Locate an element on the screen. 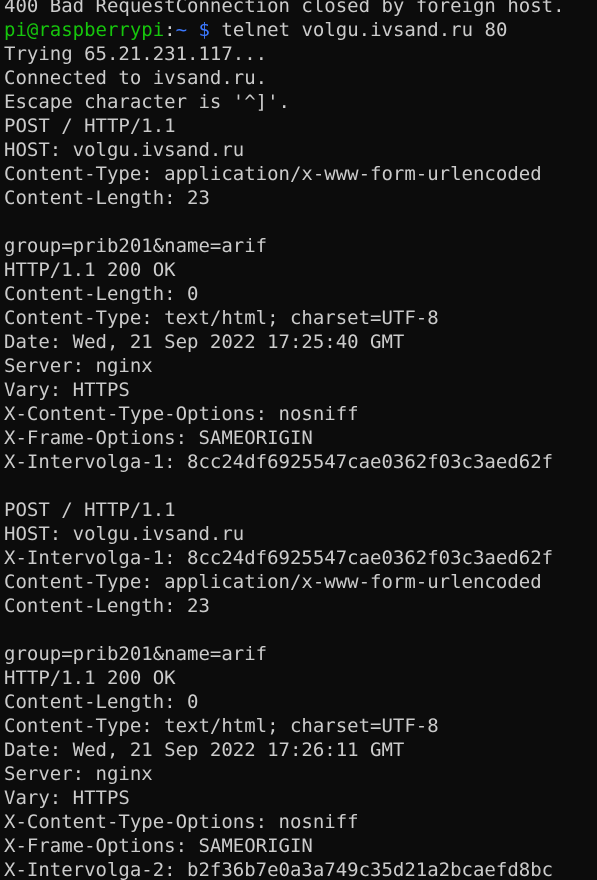  prompt-user-host: pi@raspberrypi is located at coordinates (84, 30).